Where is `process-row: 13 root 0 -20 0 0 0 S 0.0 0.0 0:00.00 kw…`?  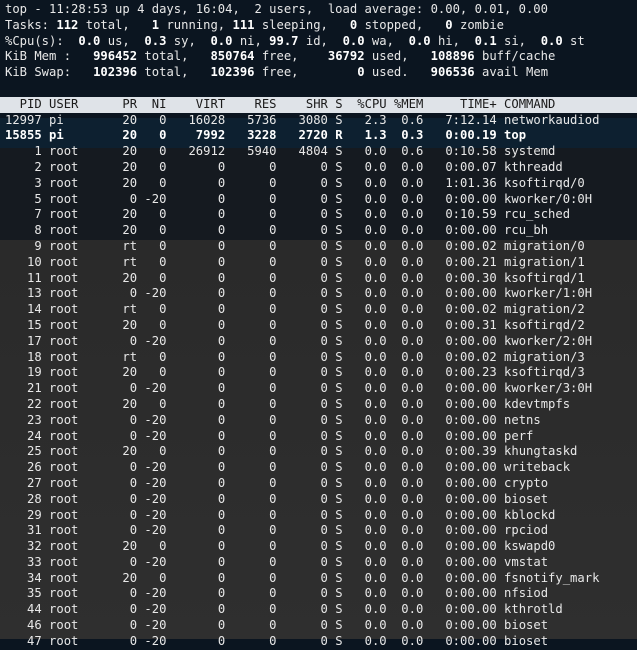 process-row: 13 root 0 -20 0 0 0 S 0.0 0.0 0:00.00 kw… is located at coordinates (321, 294).